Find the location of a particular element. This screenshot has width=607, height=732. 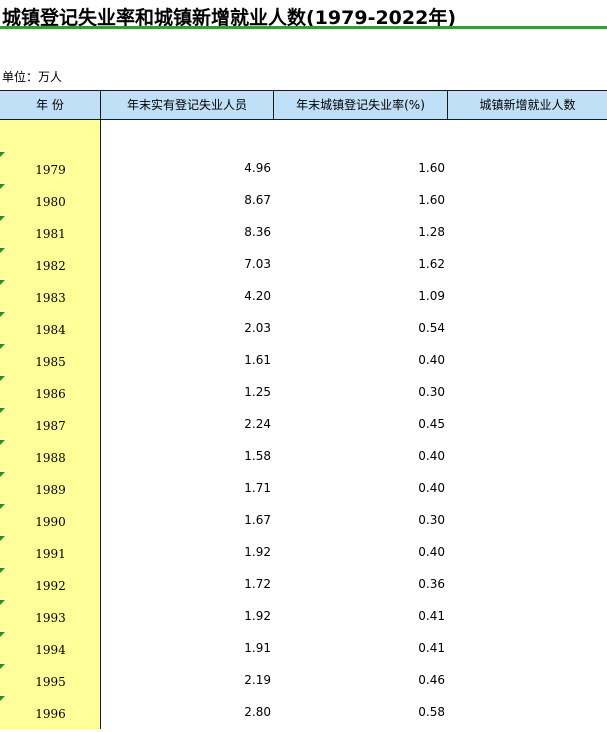

cell-unemployment-rate: 0.36 is located at coordinates (361, 584).